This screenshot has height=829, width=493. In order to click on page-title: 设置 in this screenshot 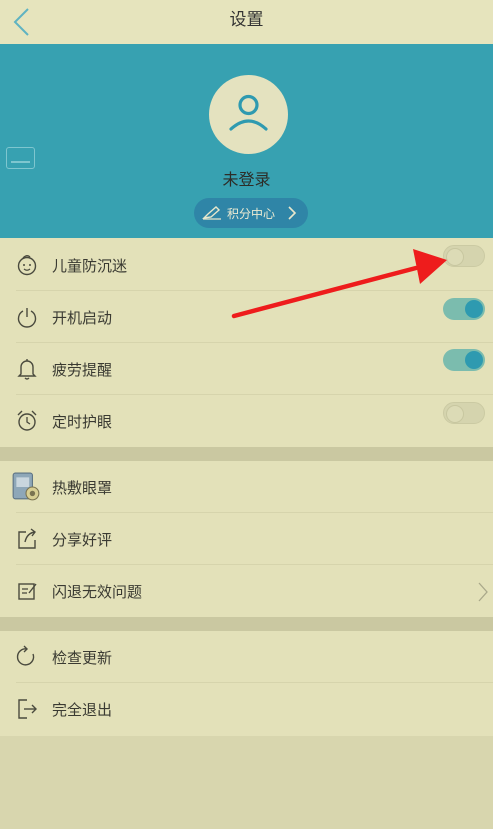, I will do `click(246, 20)`.